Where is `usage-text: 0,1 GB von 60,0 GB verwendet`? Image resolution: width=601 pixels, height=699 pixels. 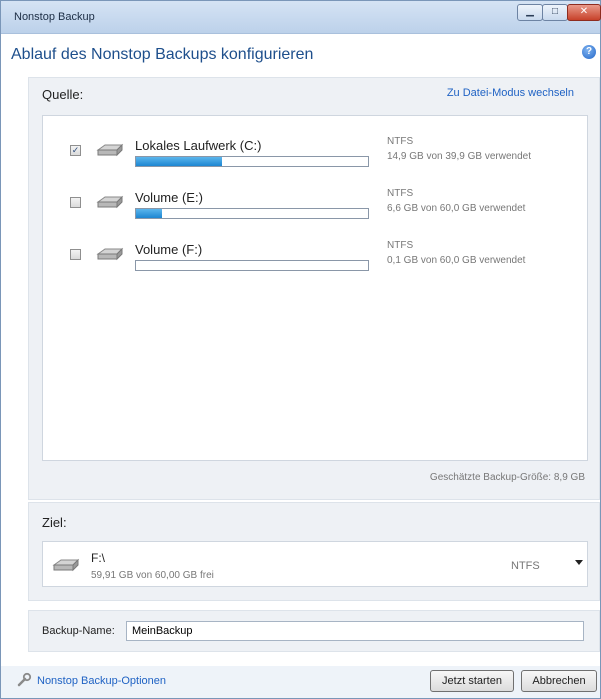
usage-text: 0,1 GB von 60,0 GB verwendet is located at coordinates (456, 260).